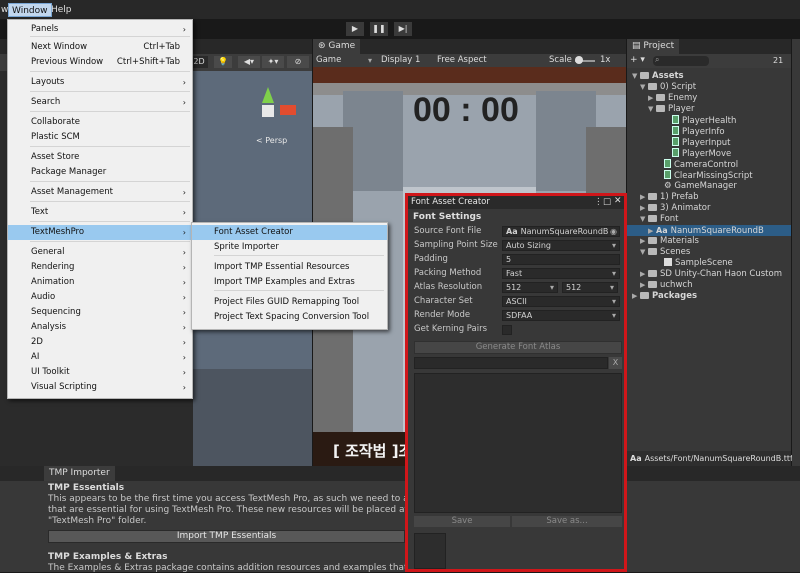  Describe the element at coordinates (100, 387) in the screenshot. I see `window-menu-item-visual-scripting: Visual Scripting ›` at that location.